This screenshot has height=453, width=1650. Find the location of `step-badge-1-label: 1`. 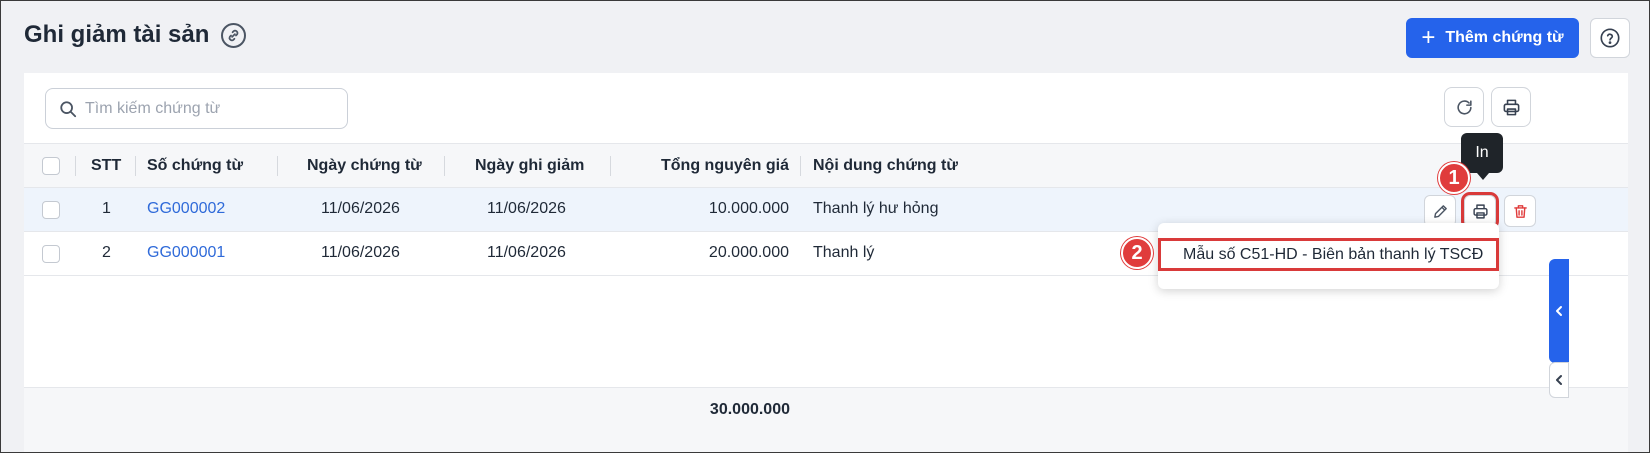

step-badge-1-label: 1 is located at coordinates (1454, 177).